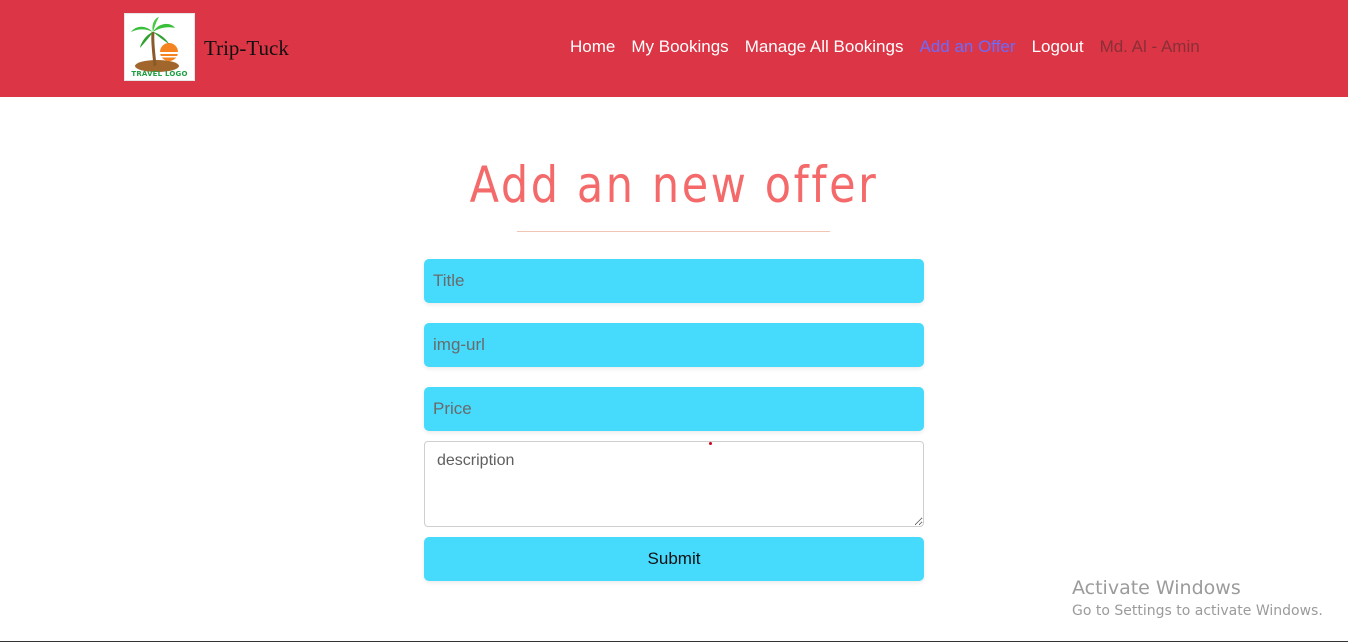  I want to click on brand-name: Trip-Tuck, so click(246, 48).